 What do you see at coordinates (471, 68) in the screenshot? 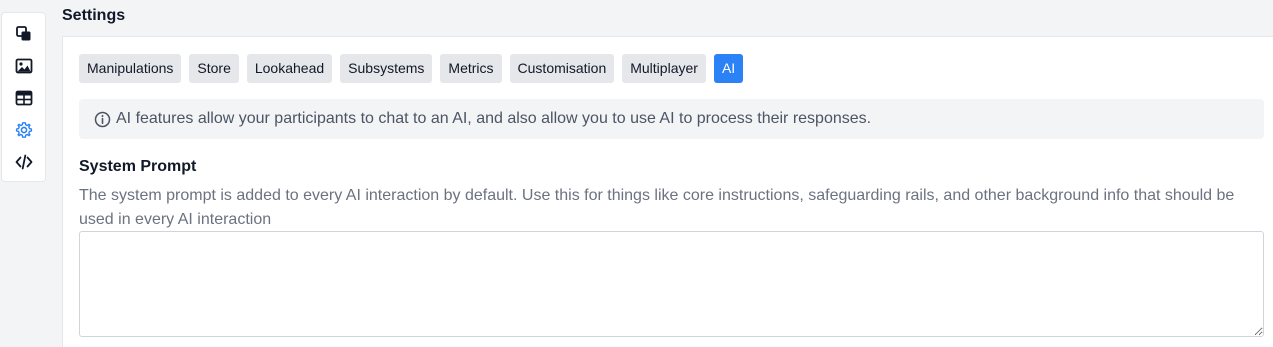
I see `tab-metrics: Metrics` at bounding box center [471, 68].